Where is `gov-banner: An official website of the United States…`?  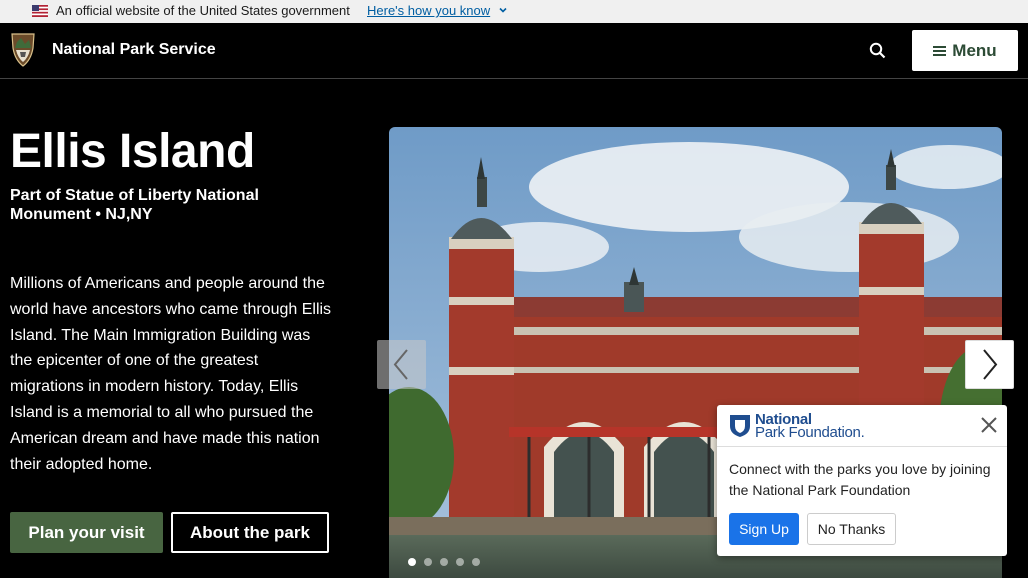
gov-banner: An official website of the United States… is located at coordinates (514, 11).